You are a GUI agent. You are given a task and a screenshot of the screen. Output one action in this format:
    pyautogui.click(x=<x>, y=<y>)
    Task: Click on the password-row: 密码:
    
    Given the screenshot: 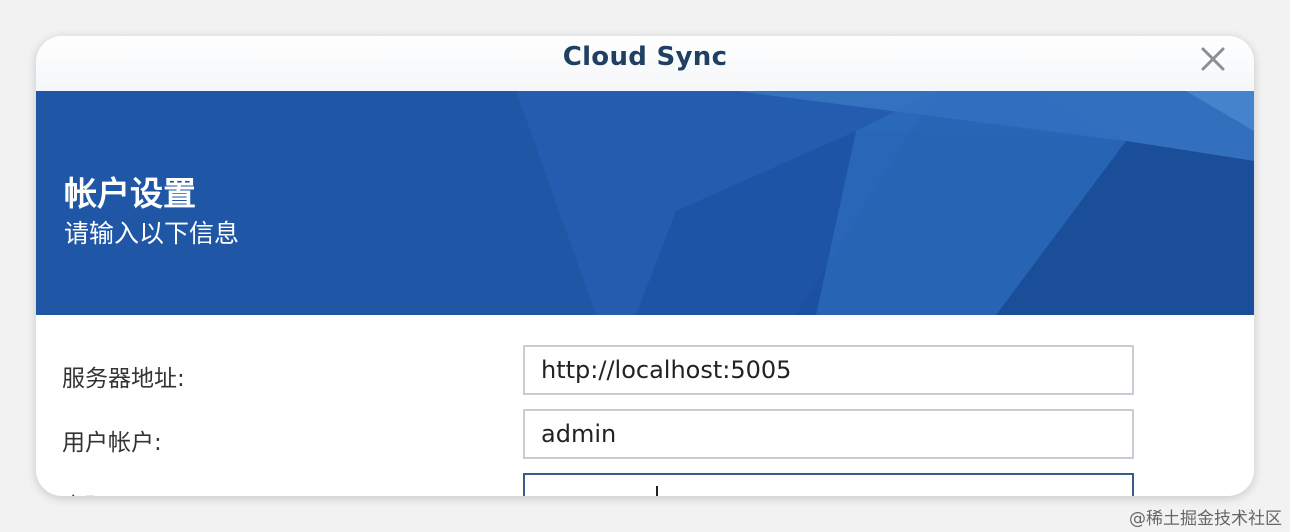 What is the action you would take?
    pyautogui.click(x=645, y=484)
    